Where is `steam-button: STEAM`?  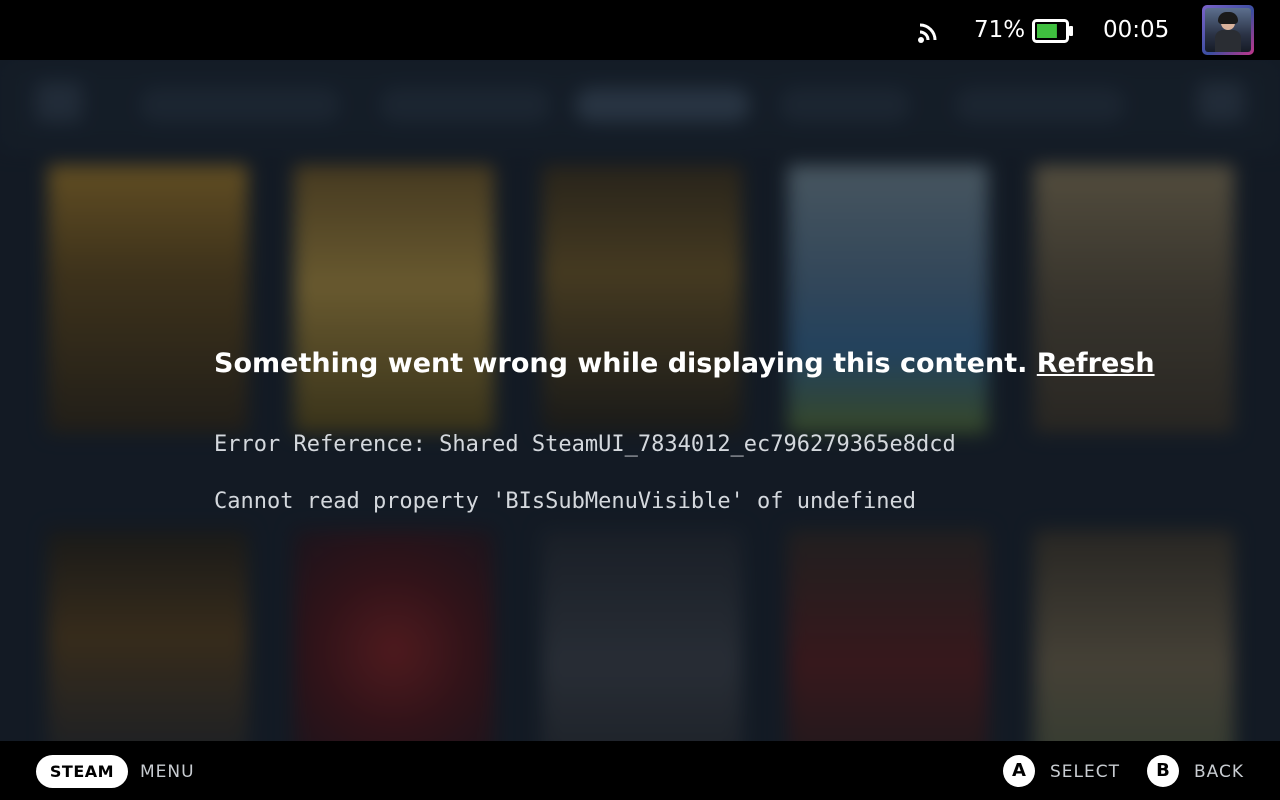
steam-button: STEAM is located at coordinates (82, 771).